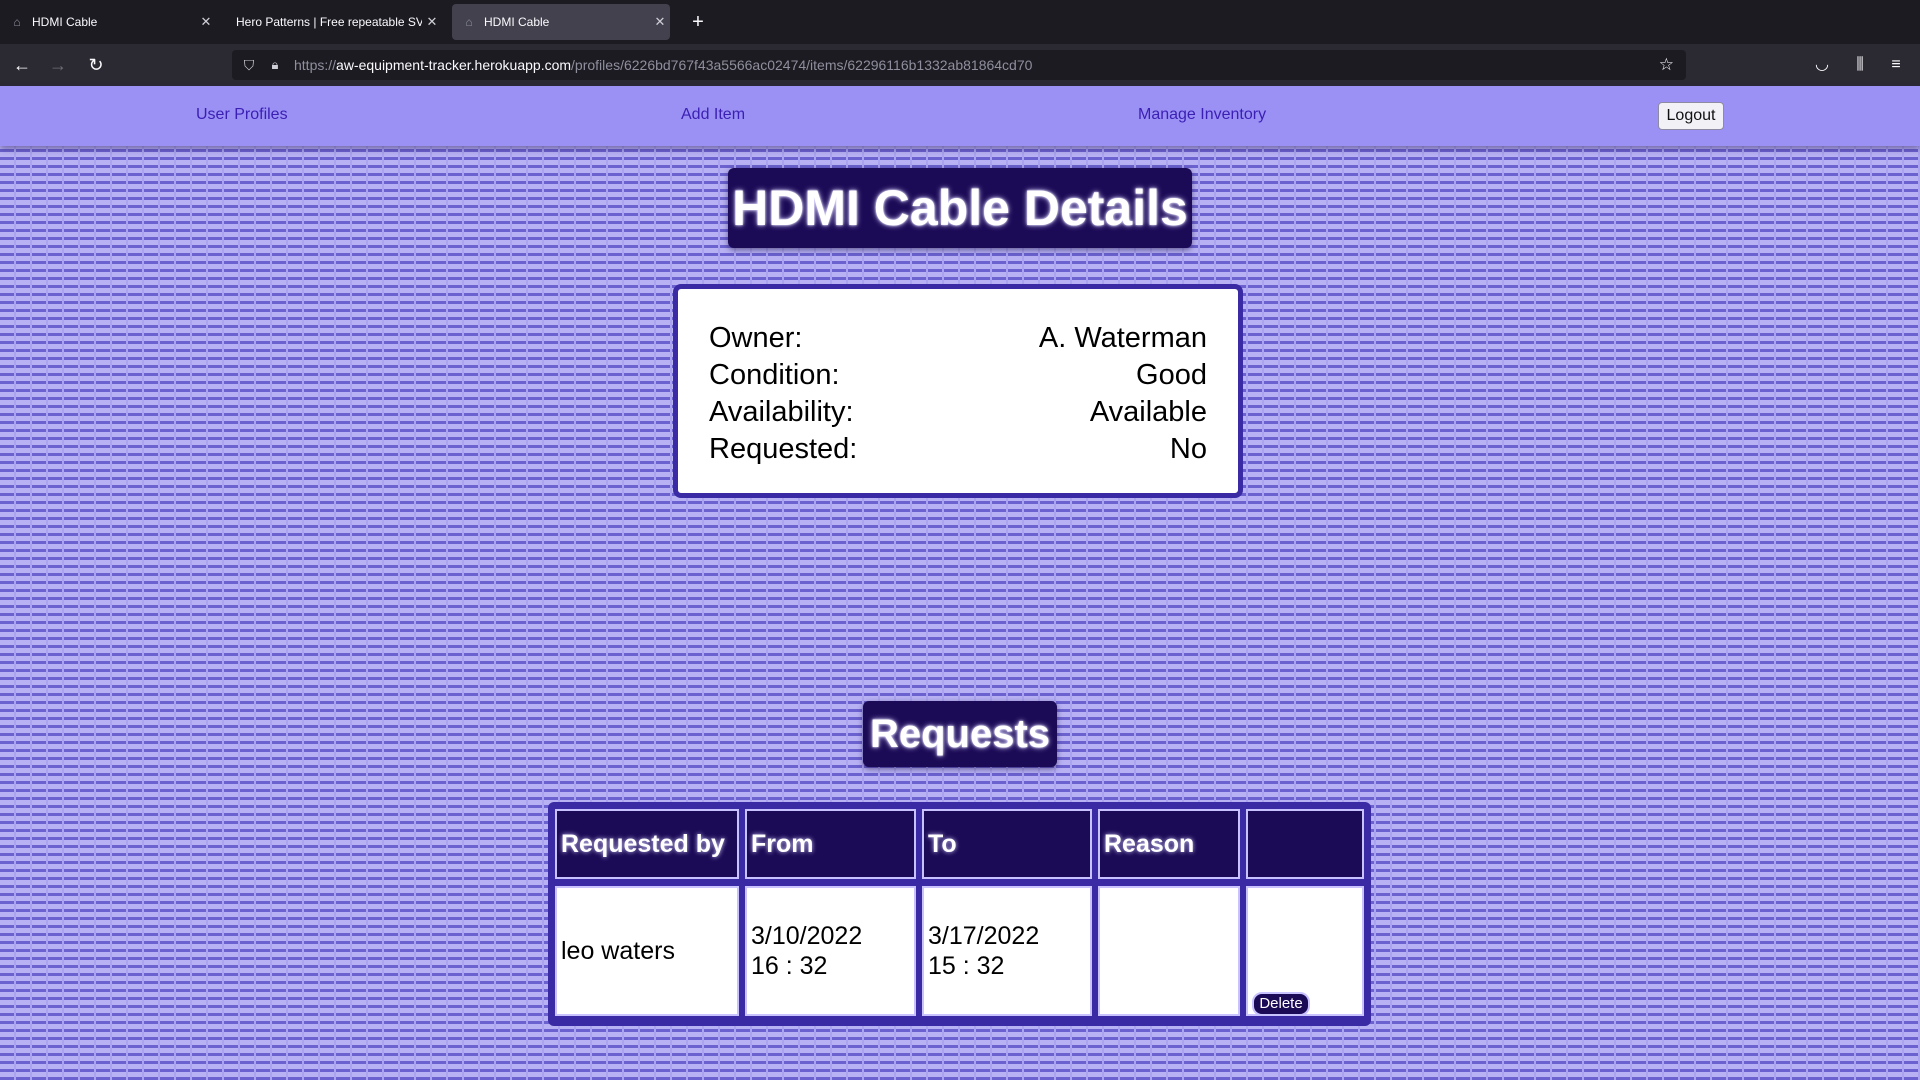  What do you see at coordinates (315, 65) in the screenshot?
I see `url-prefix: https://` at bounding box center [315, 65].